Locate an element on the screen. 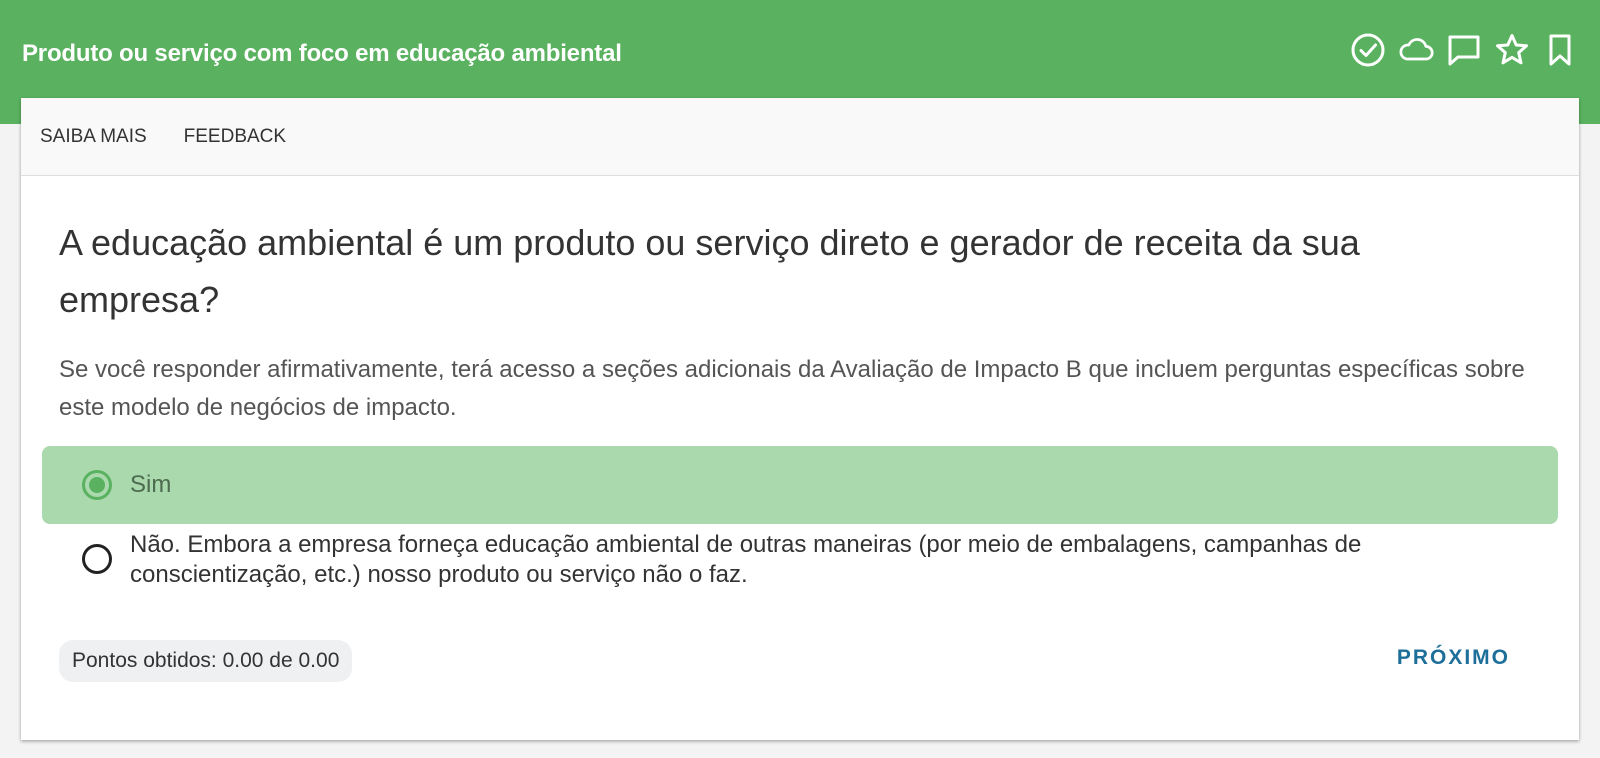 The image size is (1600, 758). check-circle-icon is located at coordinates (1368, 50).